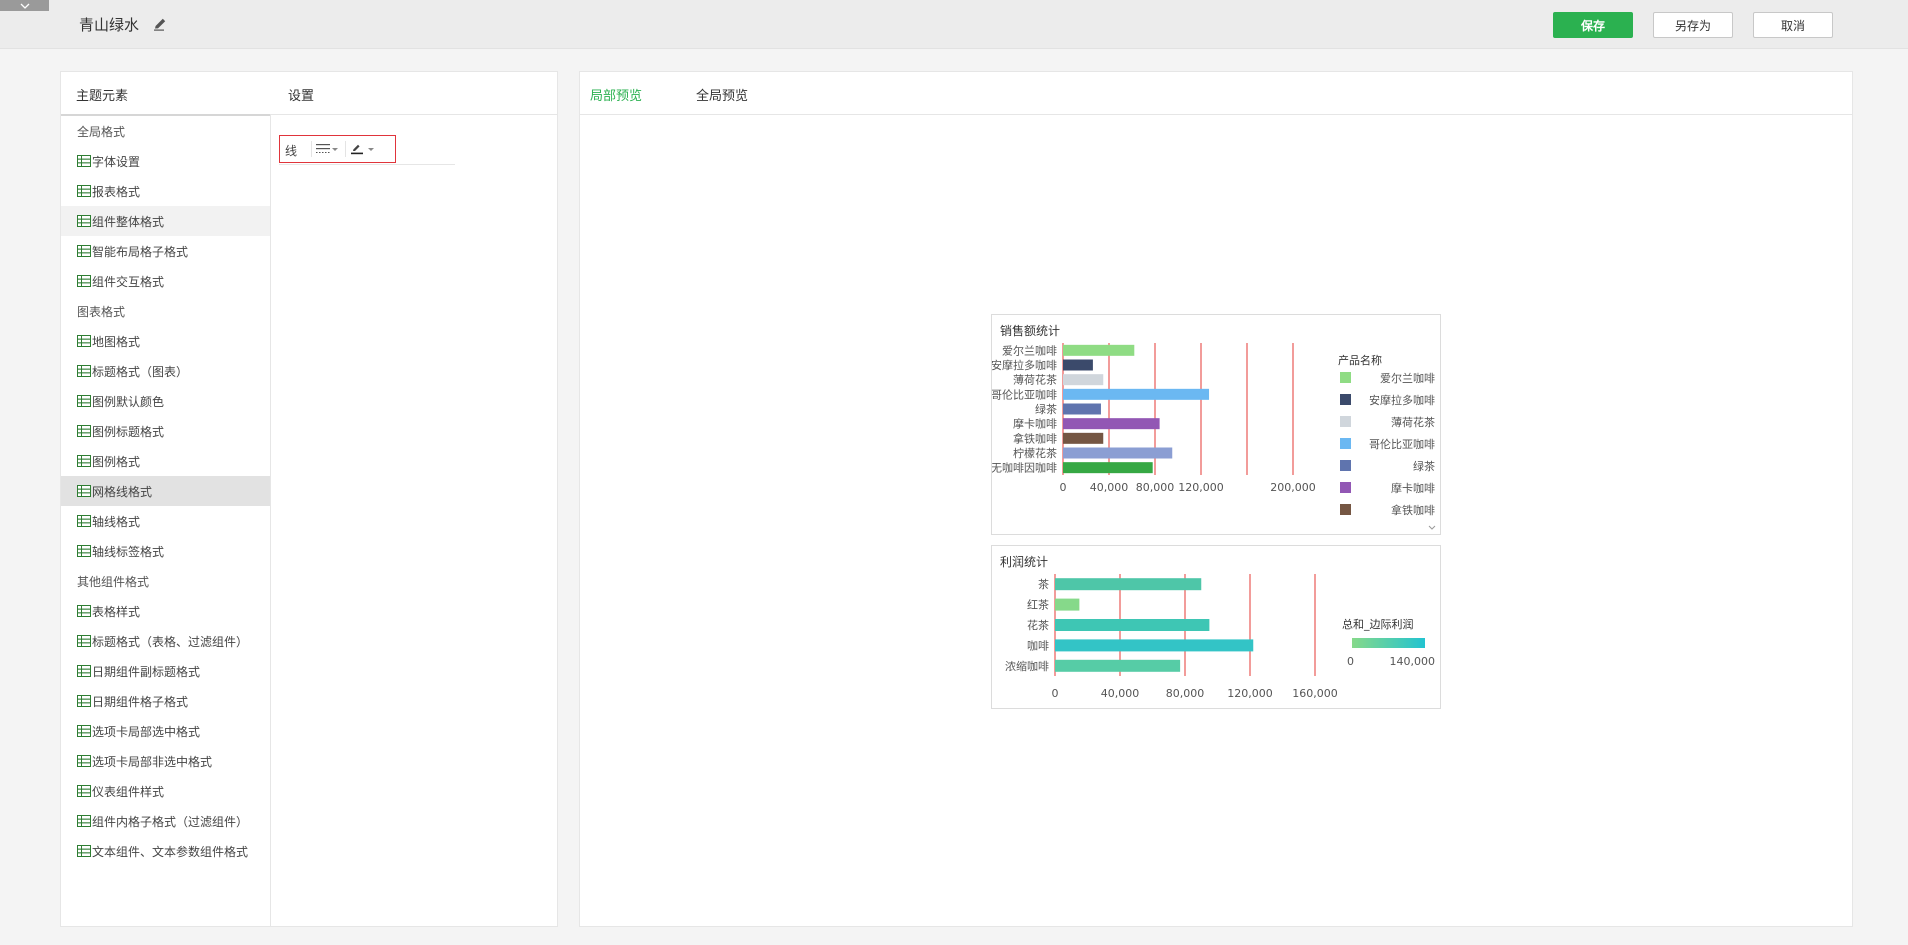 The width and height of the screenshot is (1908, 945). I want to click on tree-item-20: 选项卡局部选中格式, so click(165, 731).